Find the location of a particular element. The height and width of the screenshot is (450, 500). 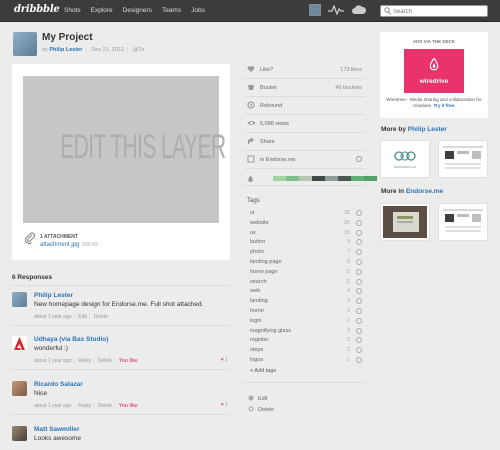

upload-cloud-icon is located at coordinates (359, 10).